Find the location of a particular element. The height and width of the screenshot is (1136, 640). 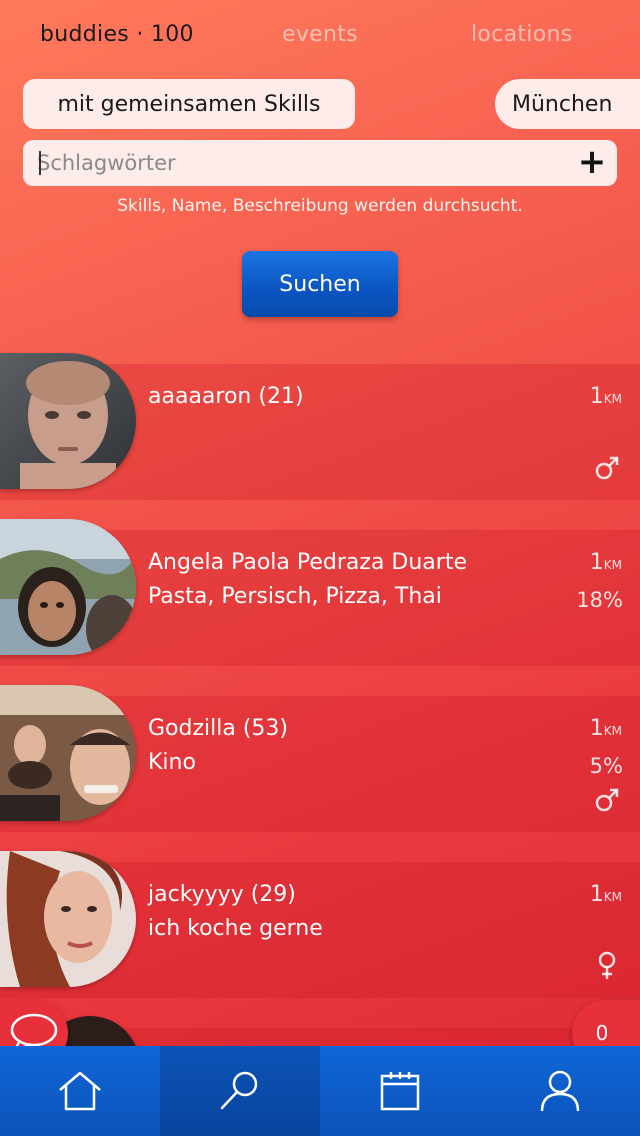

add-keyword-button: + is located at coordinates (592, 162).